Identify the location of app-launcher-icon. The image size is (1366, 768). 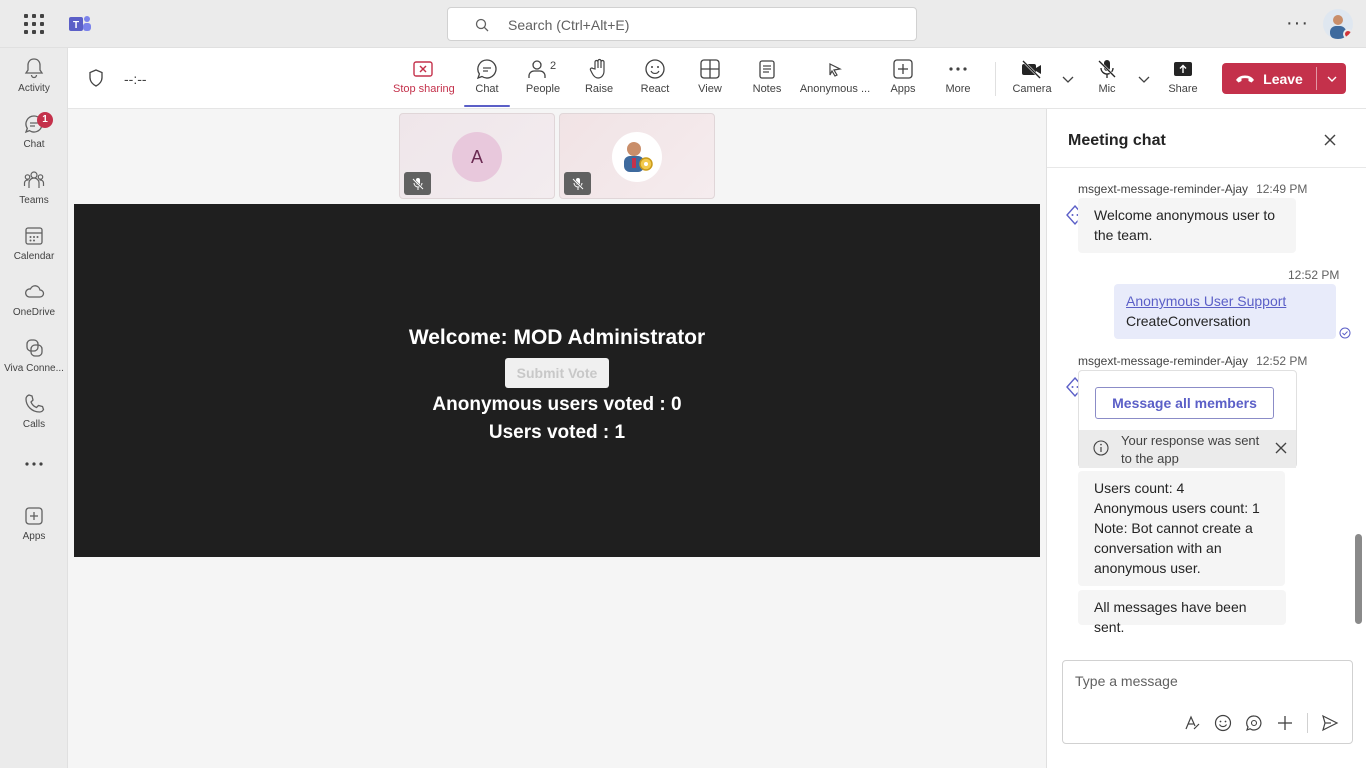
(34, 24).